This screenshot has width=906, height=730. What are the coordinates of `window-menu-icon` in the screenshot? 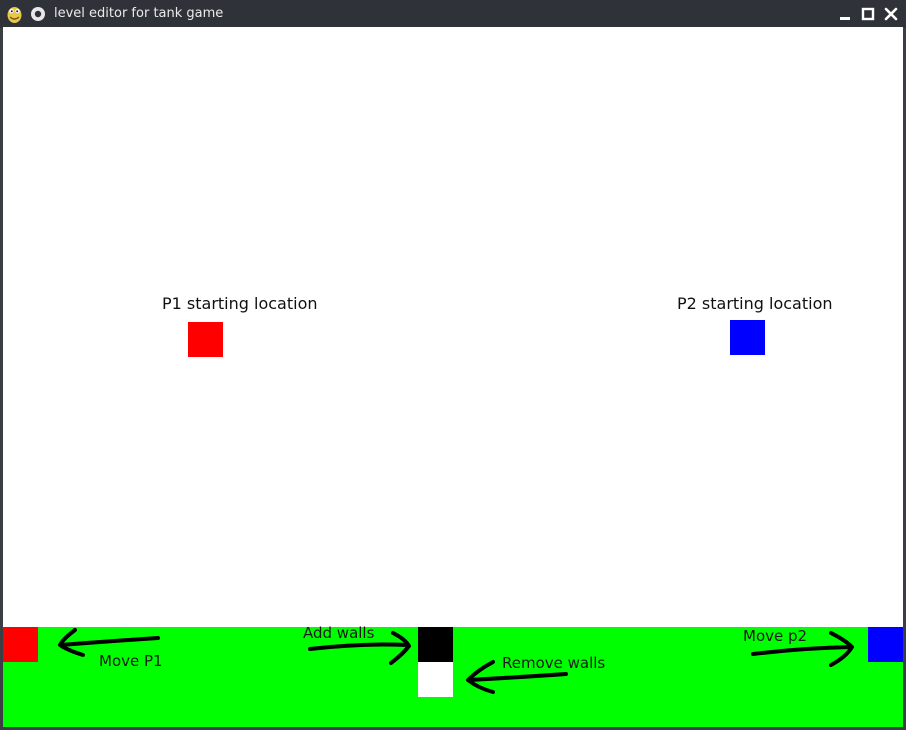 It's located at (38, 14).